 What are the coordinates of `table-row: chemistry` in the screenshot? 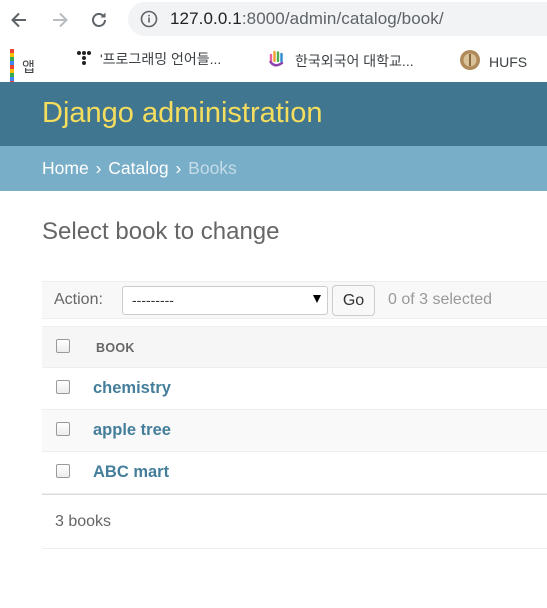 It's located at (294, 389).